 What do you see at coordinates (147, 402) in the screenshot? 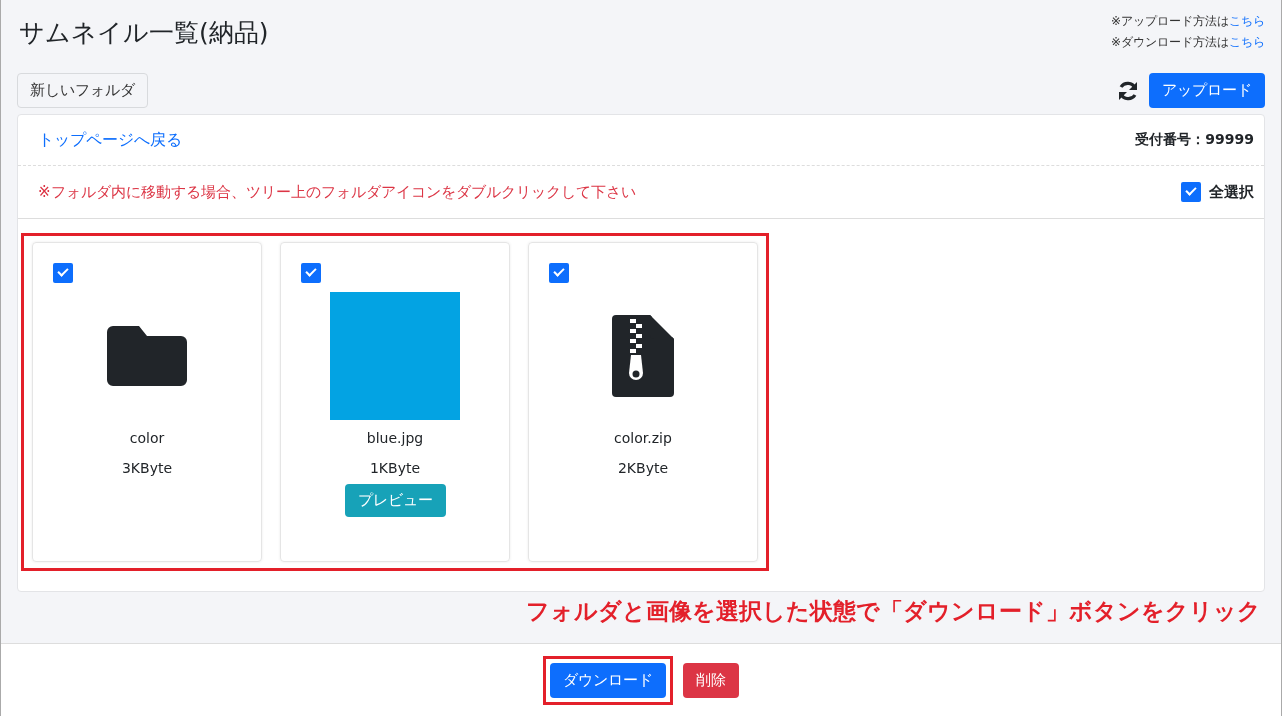
I see `file-card: color 3KByte` at bounding box center [147, 402].